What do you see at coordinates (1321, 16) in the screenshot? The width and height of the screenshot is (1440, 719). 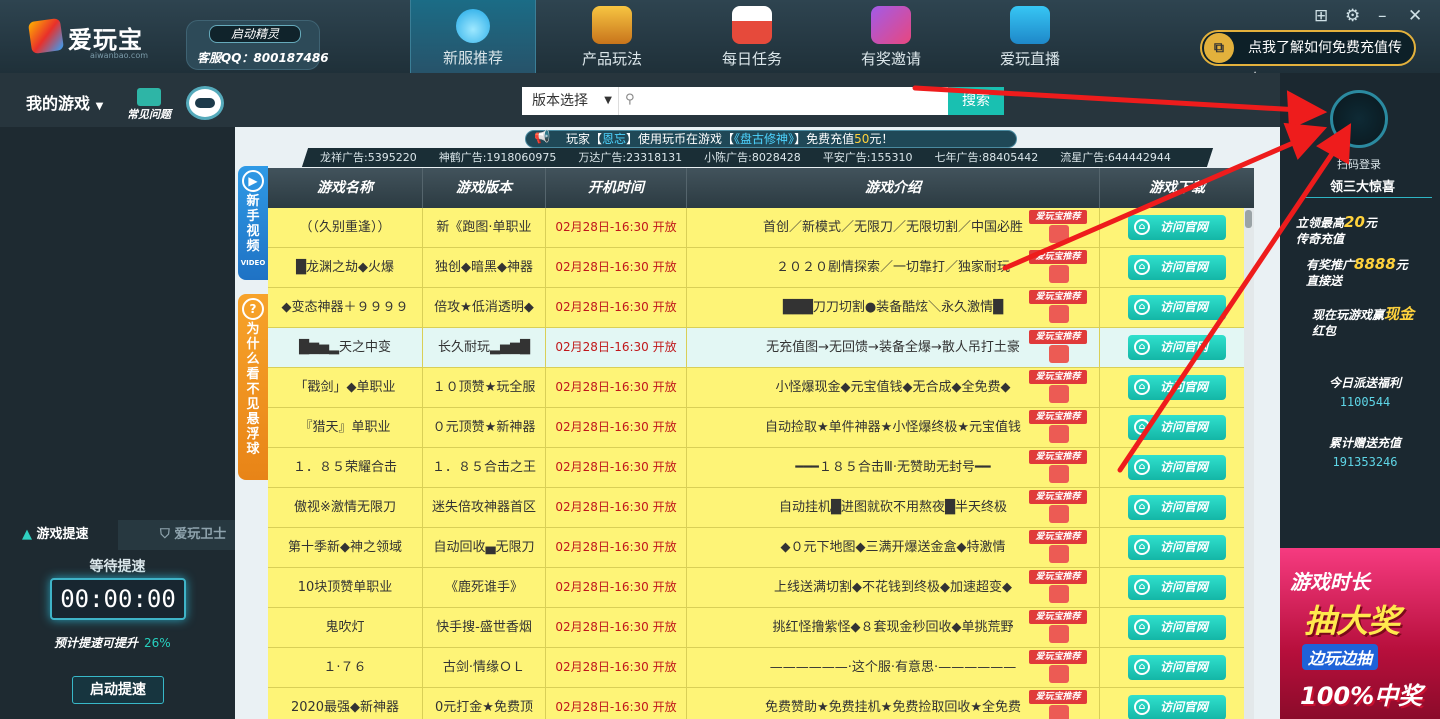 I see `toolbox-icon: ⊞` at bounding box center [1321, 16].